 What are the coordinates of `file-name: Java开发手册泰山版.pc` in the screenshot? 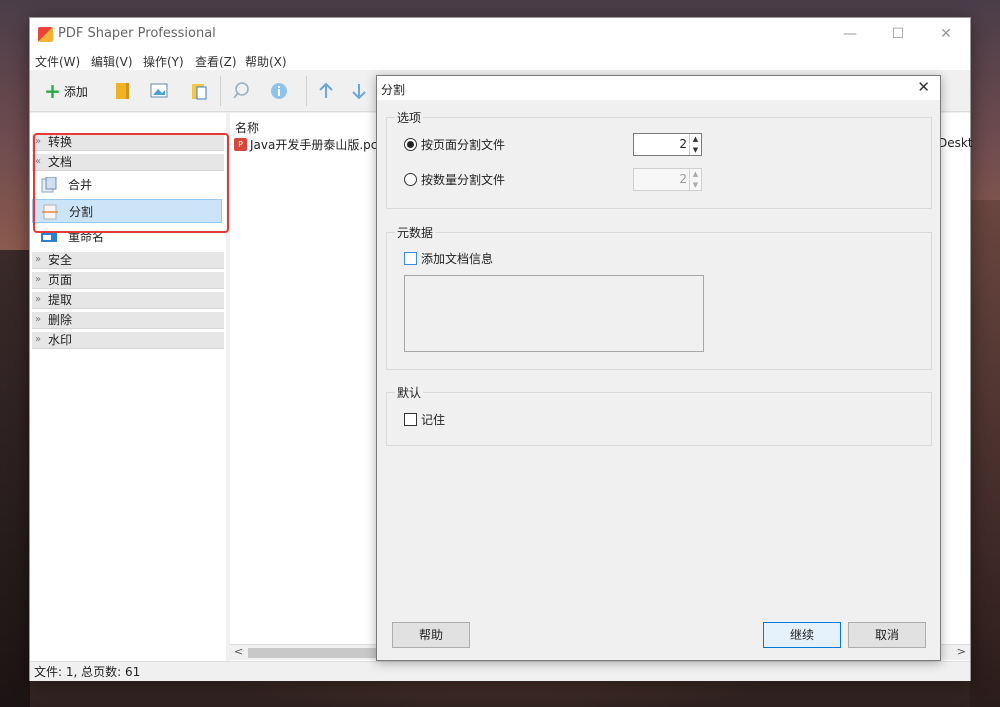 It's located at (314, 145).